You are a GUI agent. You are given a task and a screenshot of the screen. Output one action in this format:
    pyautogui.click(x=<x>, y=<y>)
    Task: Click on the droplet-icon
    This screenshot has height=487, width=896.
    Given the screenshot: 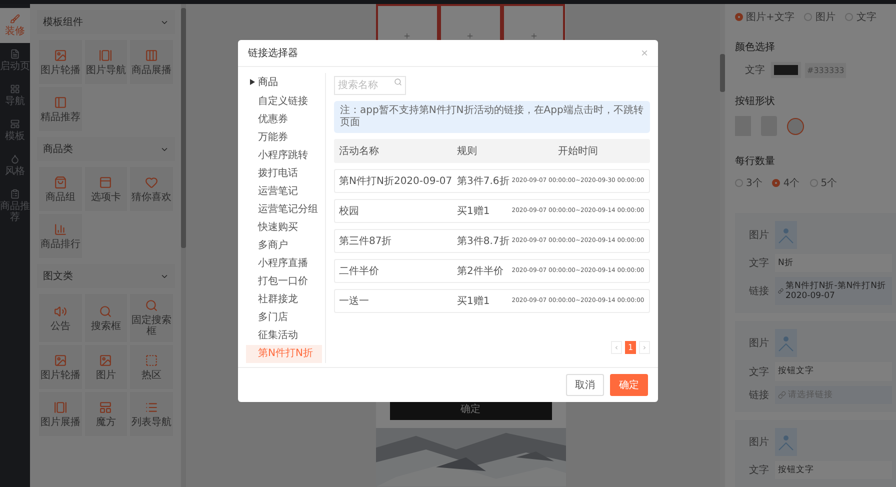 What is the action you would take?
    pyautogui.click(x=15, y=159)
    